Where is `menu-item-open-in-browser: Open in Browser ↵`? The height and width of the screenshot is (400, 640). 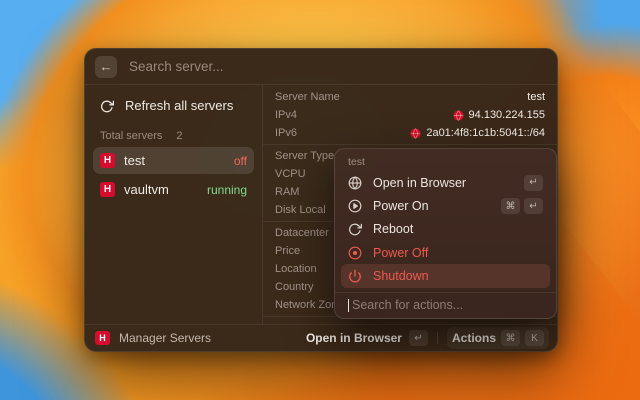 menu-item-open-in-browser: Open in Browser ↵ is located at coordinates (445, 182).